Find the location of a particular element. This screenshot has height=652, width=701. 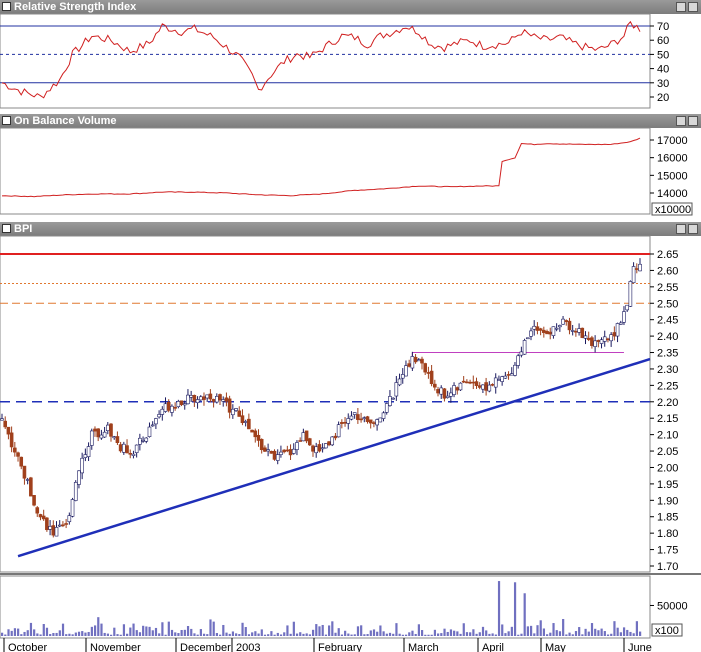

price-tick-label: 2.55 is located at coordinates (667, 288).